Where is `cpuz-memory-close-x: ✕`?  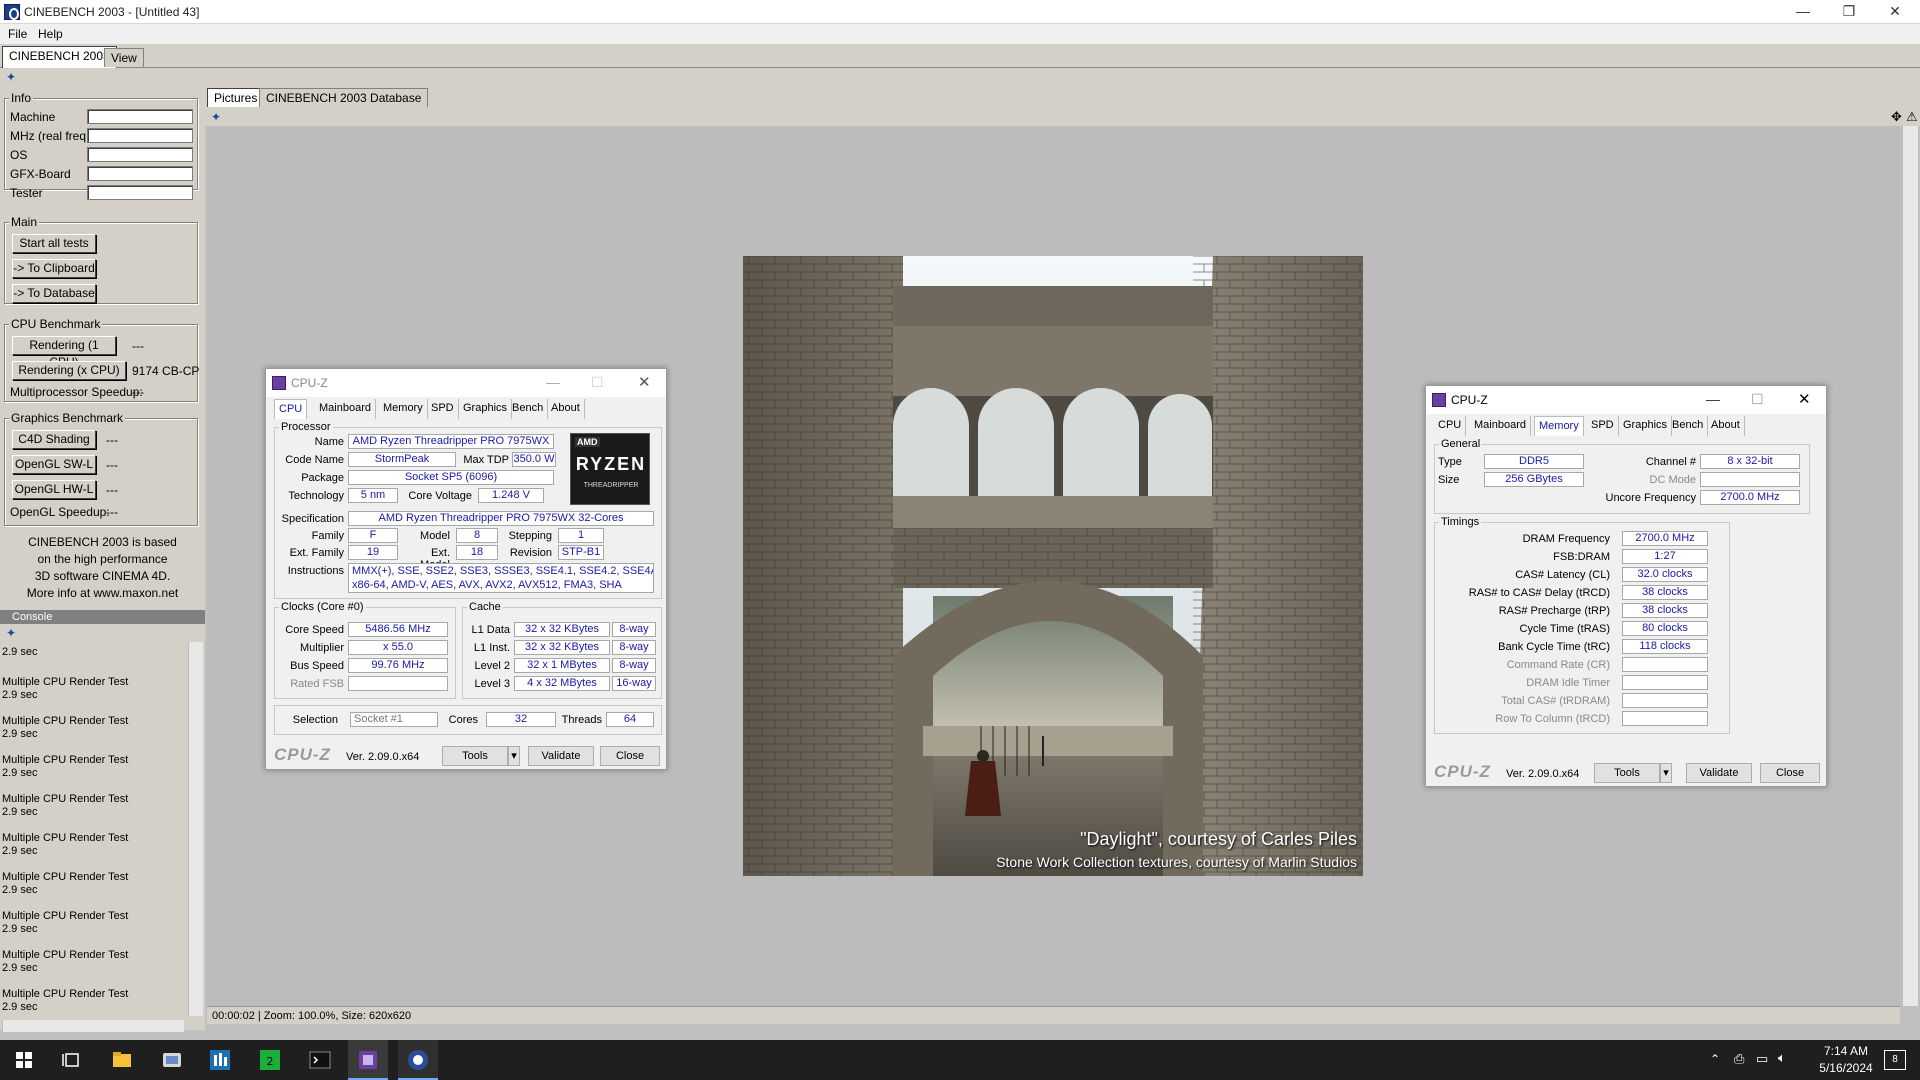
cpuz-memory-close-x: ✕ is located at coordinates (1804, 399).